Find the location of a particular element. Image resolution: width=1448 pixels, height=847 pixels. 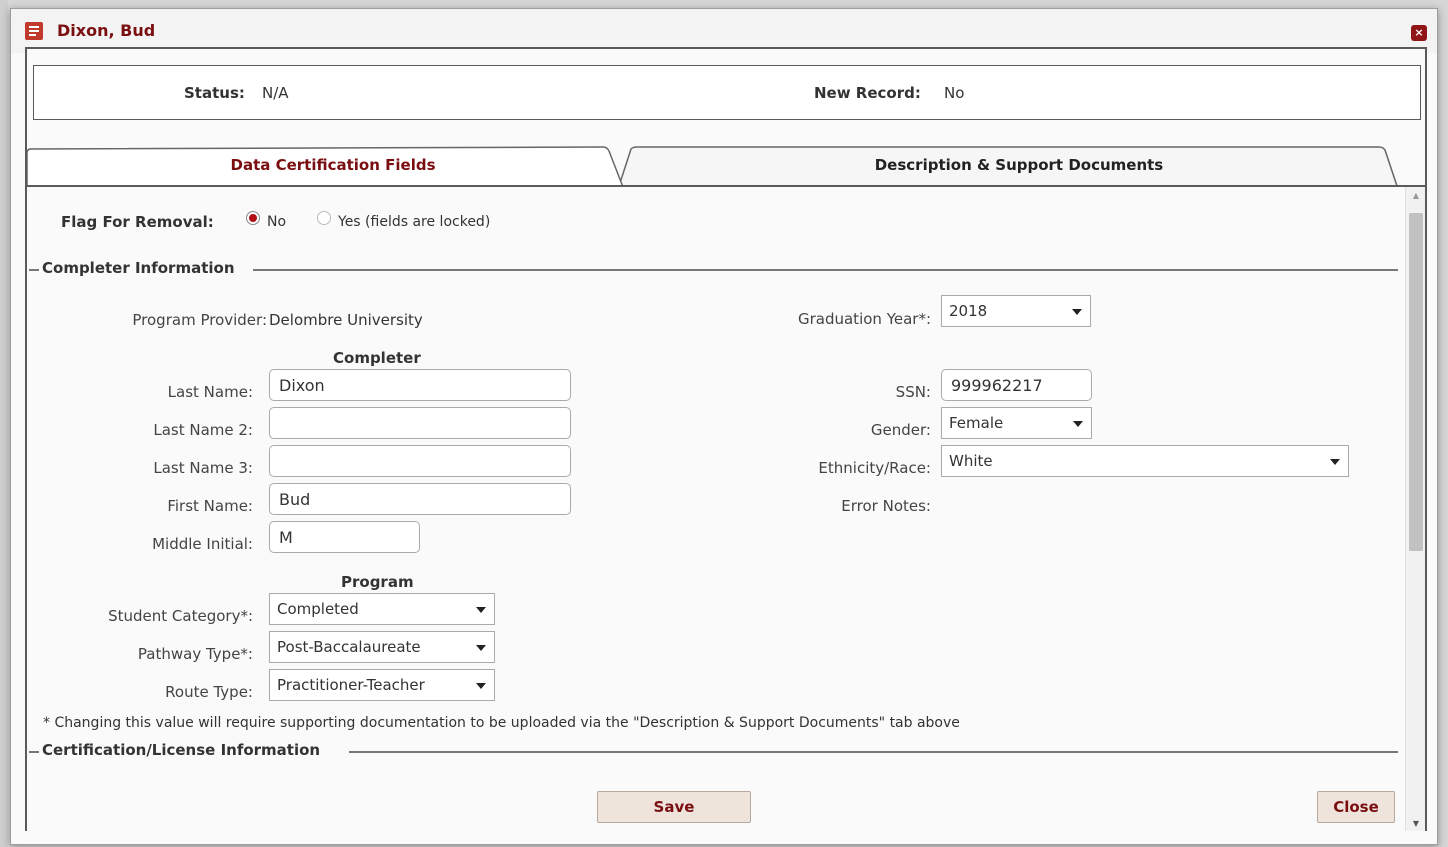

last-name-3-label: Last Name 3: is located at coordinates (203, 468).